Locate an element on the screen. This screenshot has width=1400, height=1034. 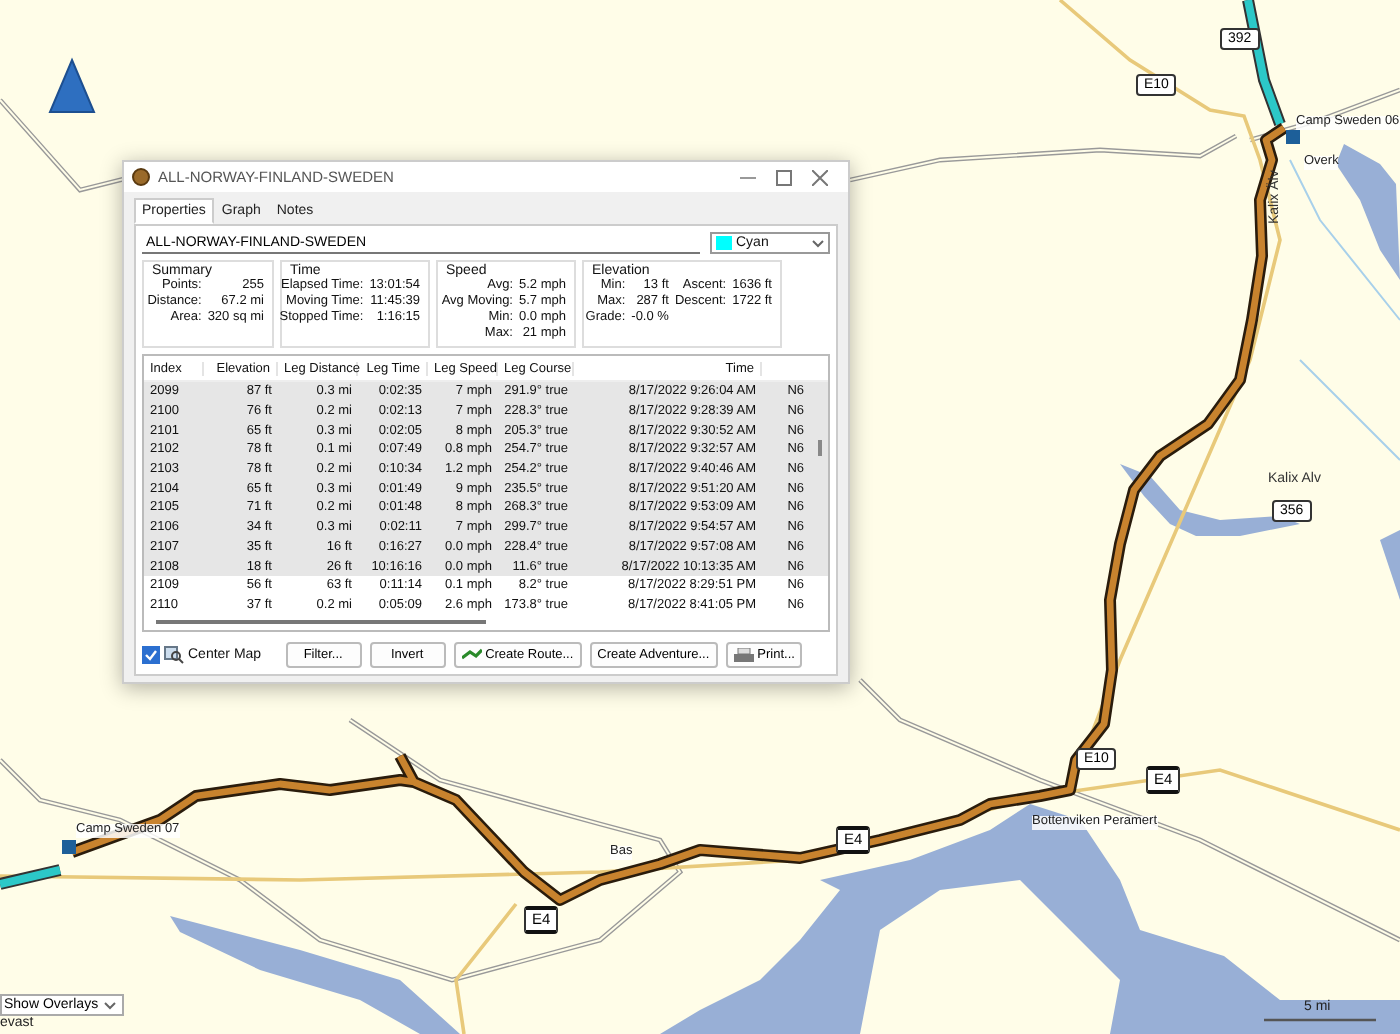
track-line is located at coordinates (31, 877).